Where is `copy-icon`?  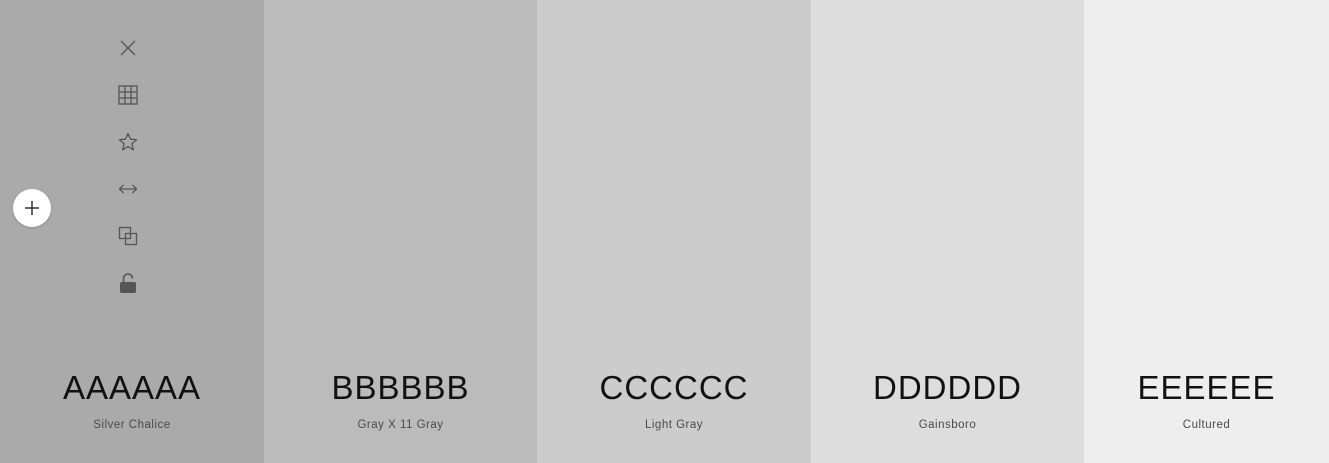
copy-icon is located at coordinates (128, 236).